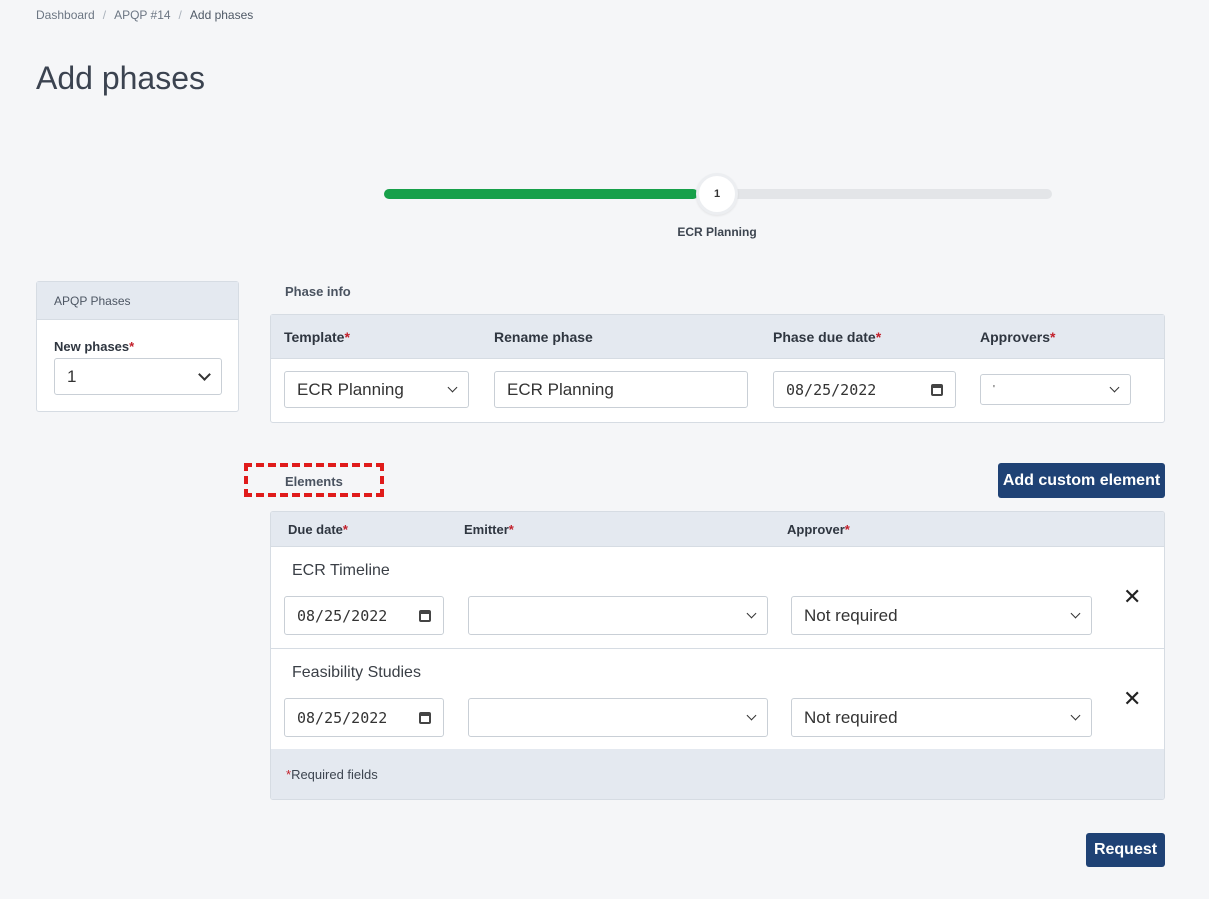 The height and width of the screenshot is (899, 1209). What do you see at coordinates (541, 194) in the screenshot?
I see `stepper-progress-fill` at bounding box center [541, 194].